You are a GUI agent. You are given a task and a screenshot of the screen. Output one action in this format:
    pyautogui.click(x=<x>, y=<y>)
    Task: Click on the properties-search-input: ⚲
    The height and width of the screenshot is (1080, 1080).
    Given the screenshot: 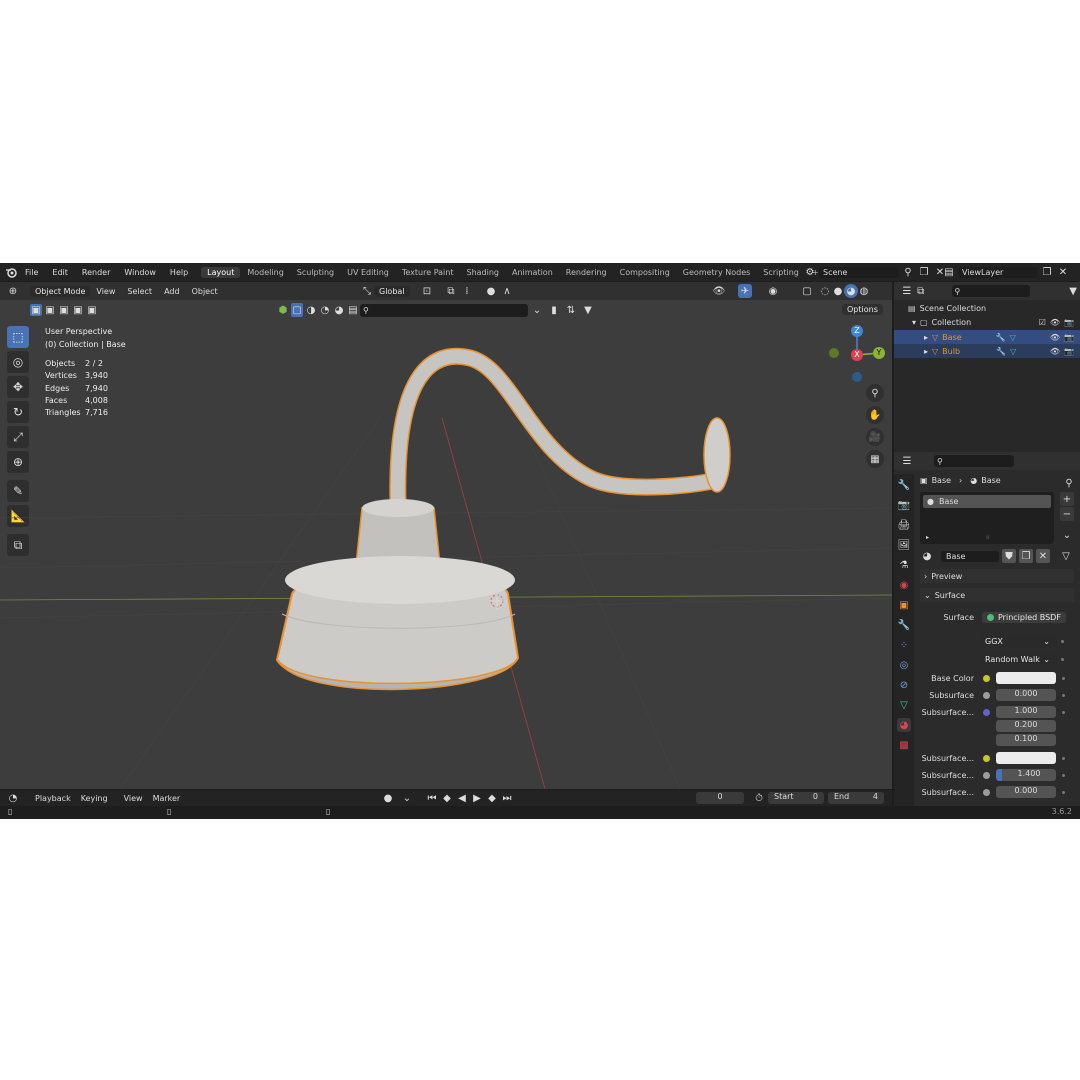 What is the action you would take?
    pyautogui.click(x=974, y=461)
    